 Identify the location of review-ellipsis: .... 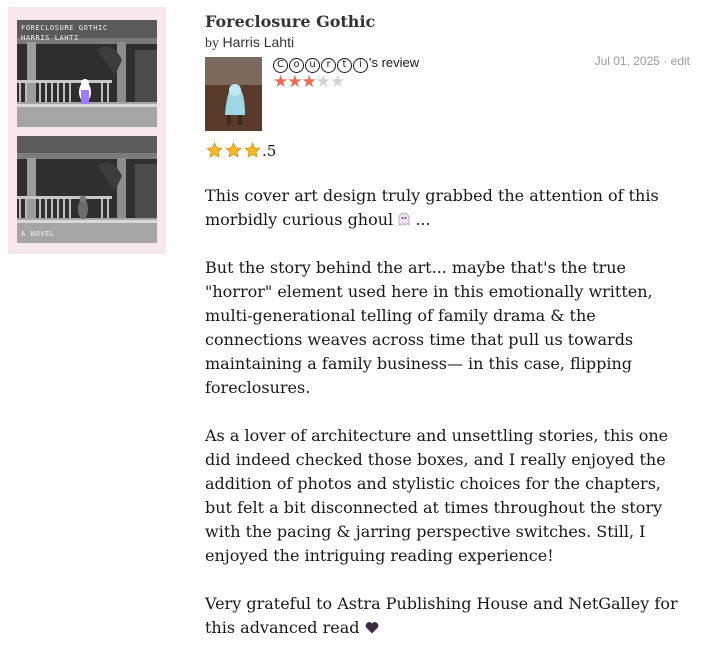
(423, 219).